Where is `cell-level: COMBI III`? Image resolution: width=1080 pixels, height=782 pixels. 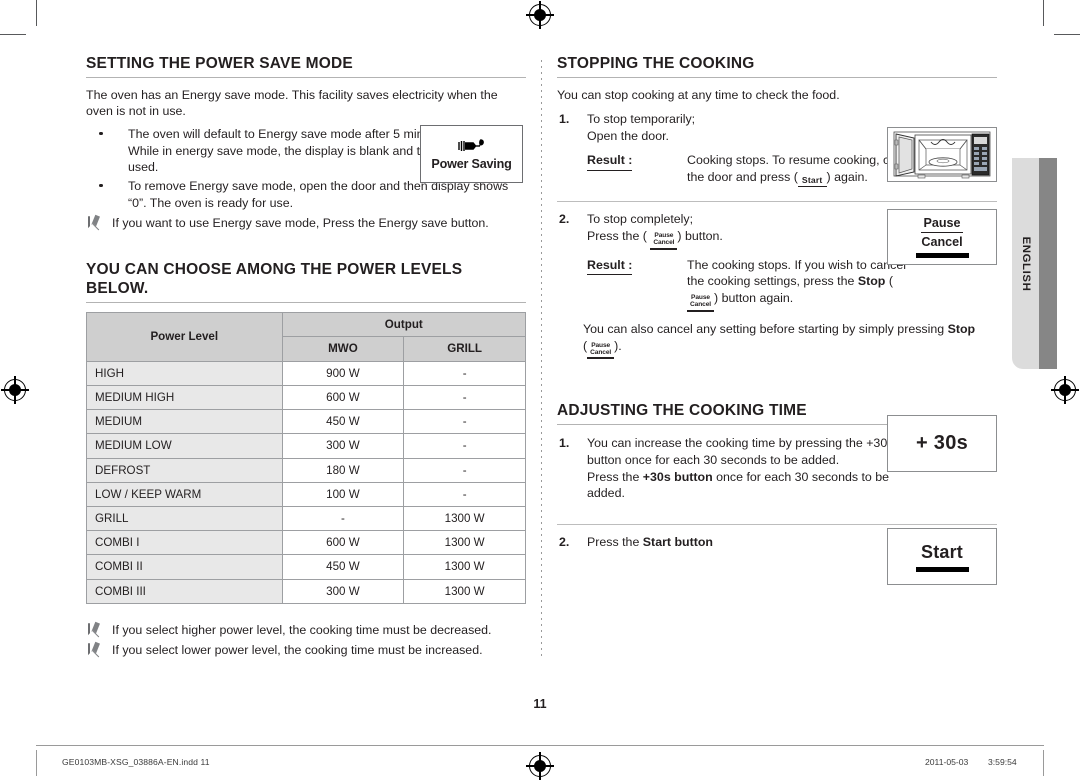
cell-level: COMBI III is located at coordinates (184, 591).